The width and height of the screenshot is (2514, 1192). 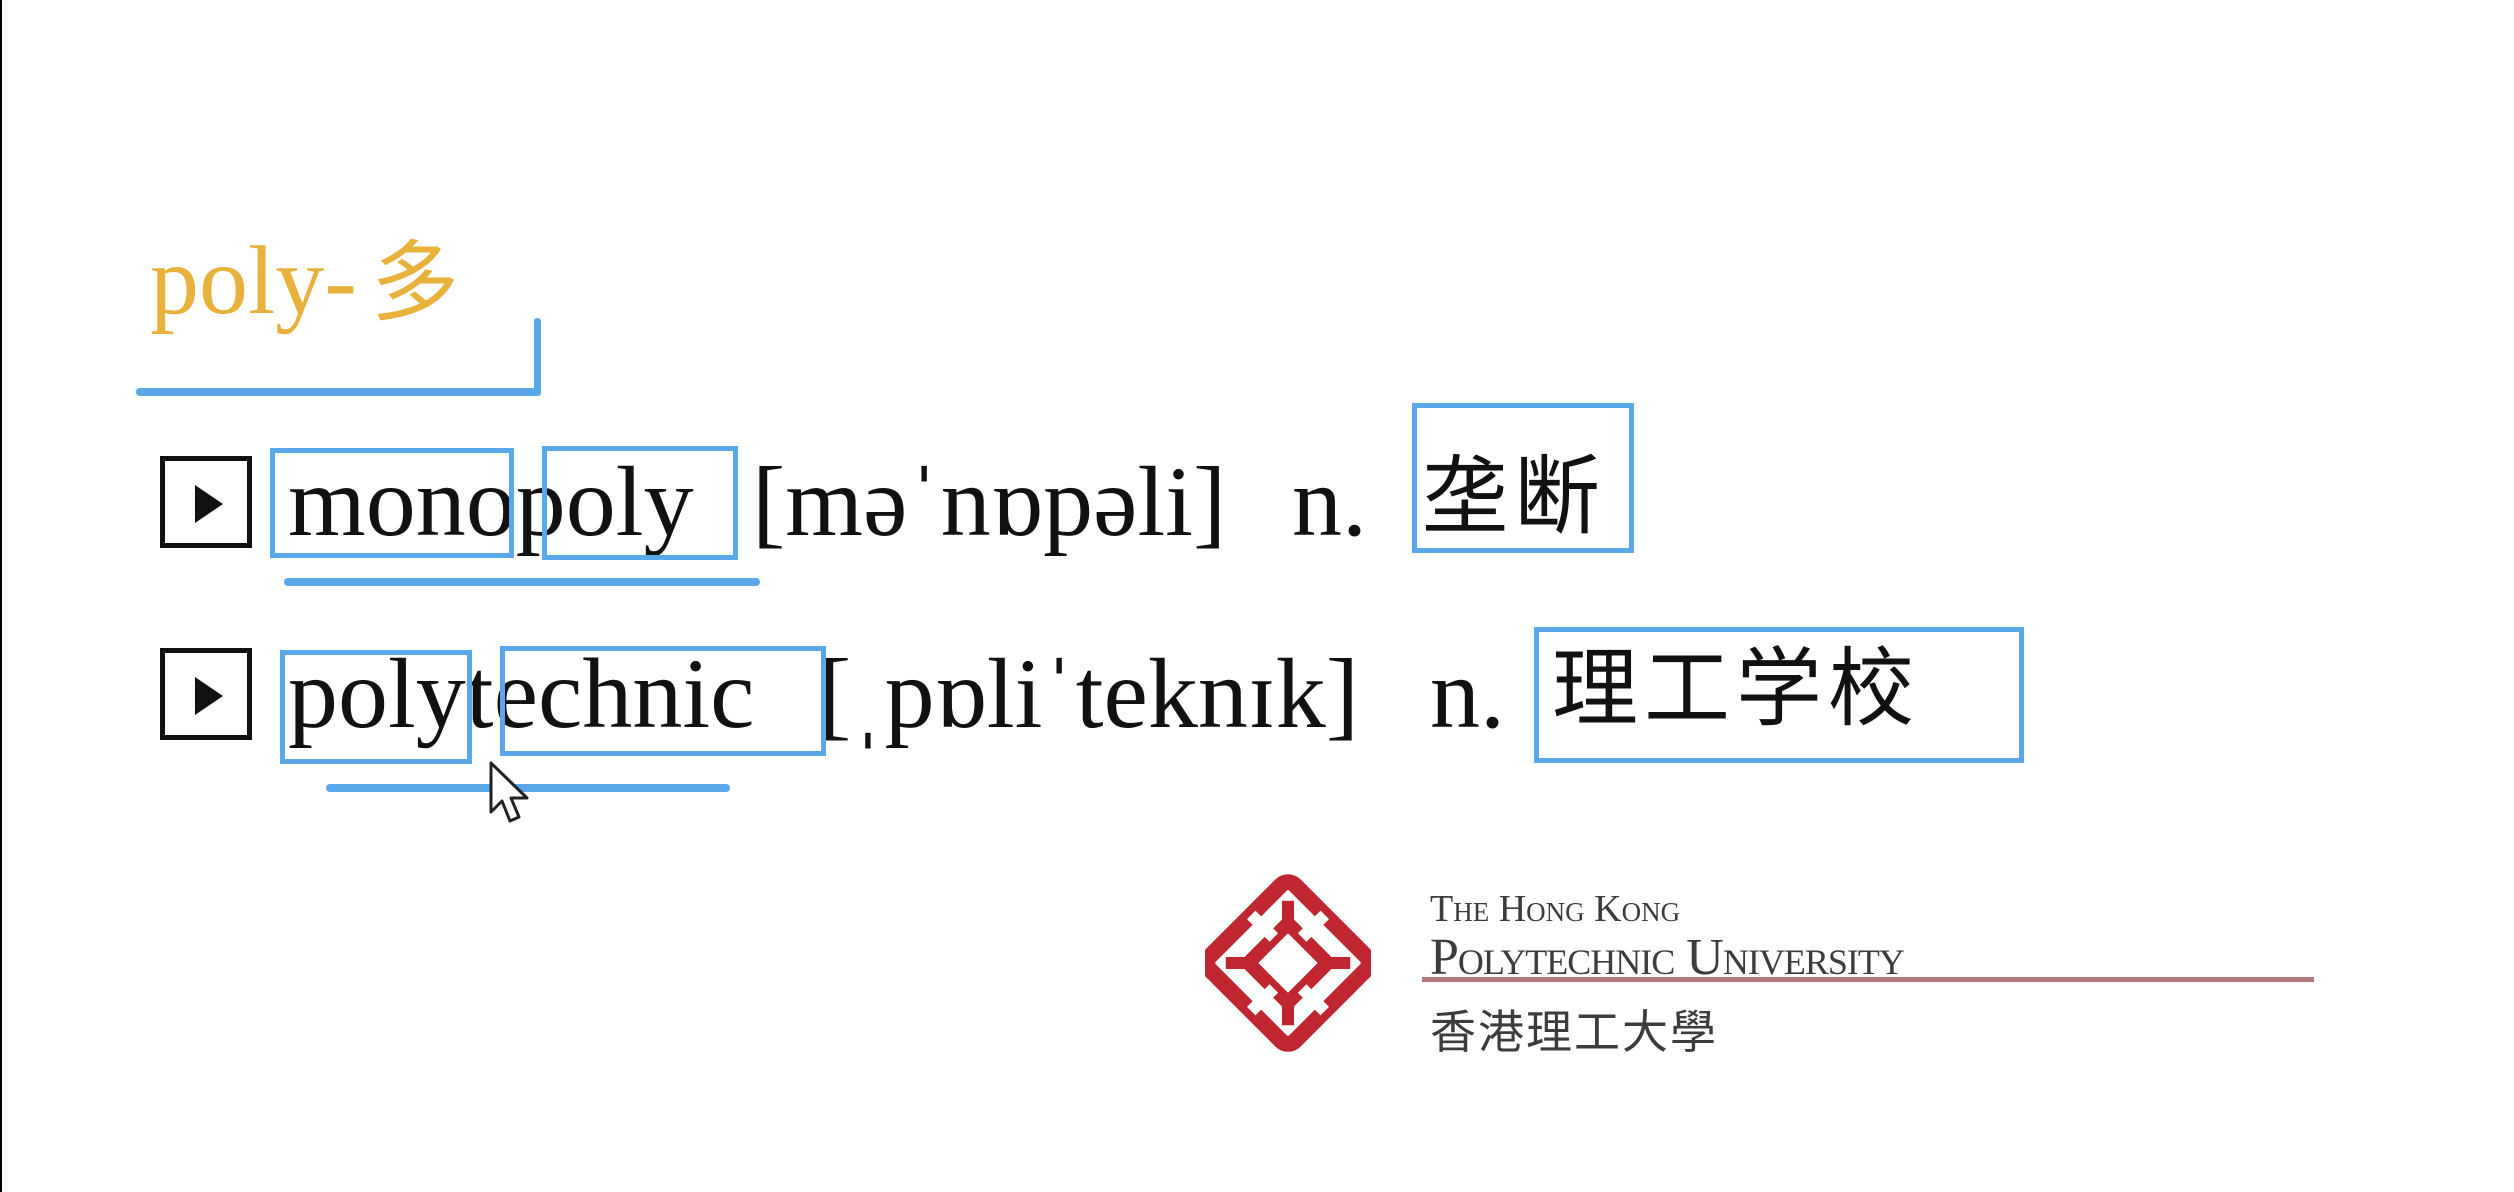 I want to click on annotation-box-mono, so click(x=392, y=503).